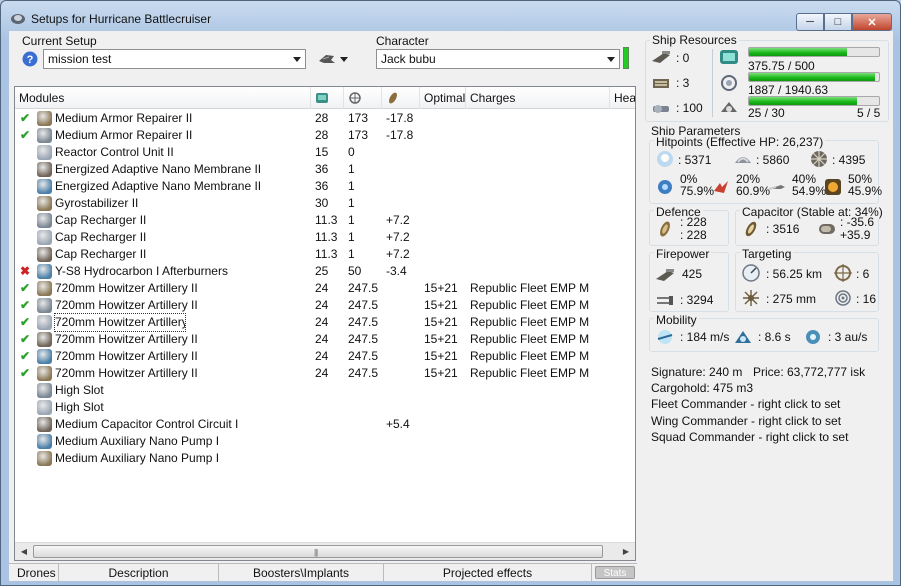 The height and width of the screenshot is (586, 901). Describe the element at coordinates (615, 572) in the screenshot. I see `tab-stats: Stats` at that location.